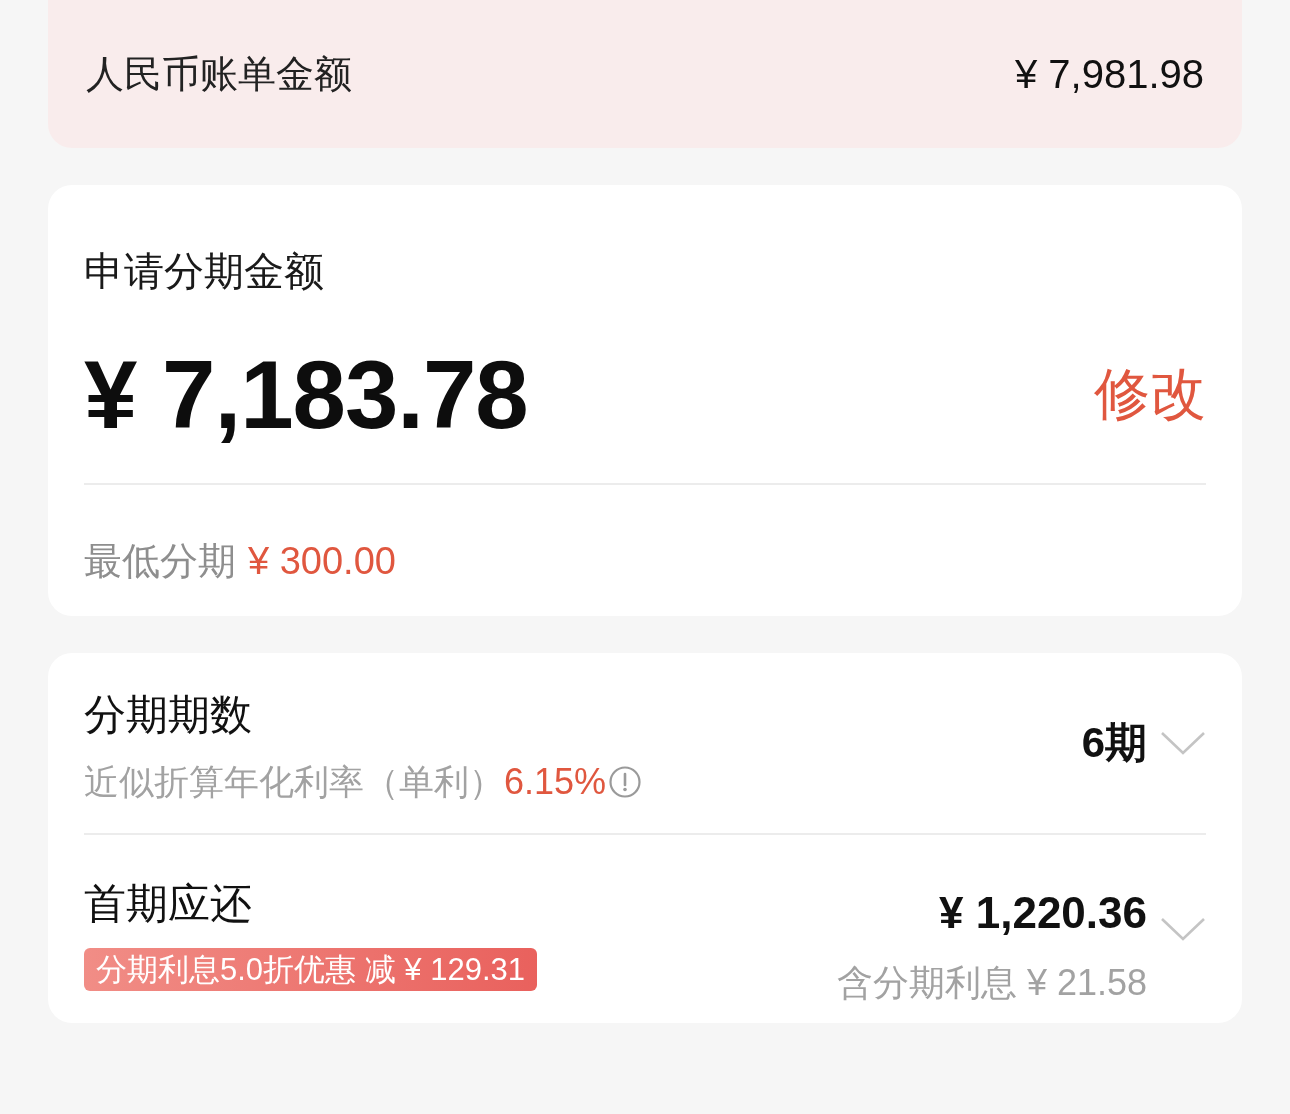 The image size is (1290, 1114). I want to click on first-payment-amount: ¥ 1,220.36, so click(1043, 913).